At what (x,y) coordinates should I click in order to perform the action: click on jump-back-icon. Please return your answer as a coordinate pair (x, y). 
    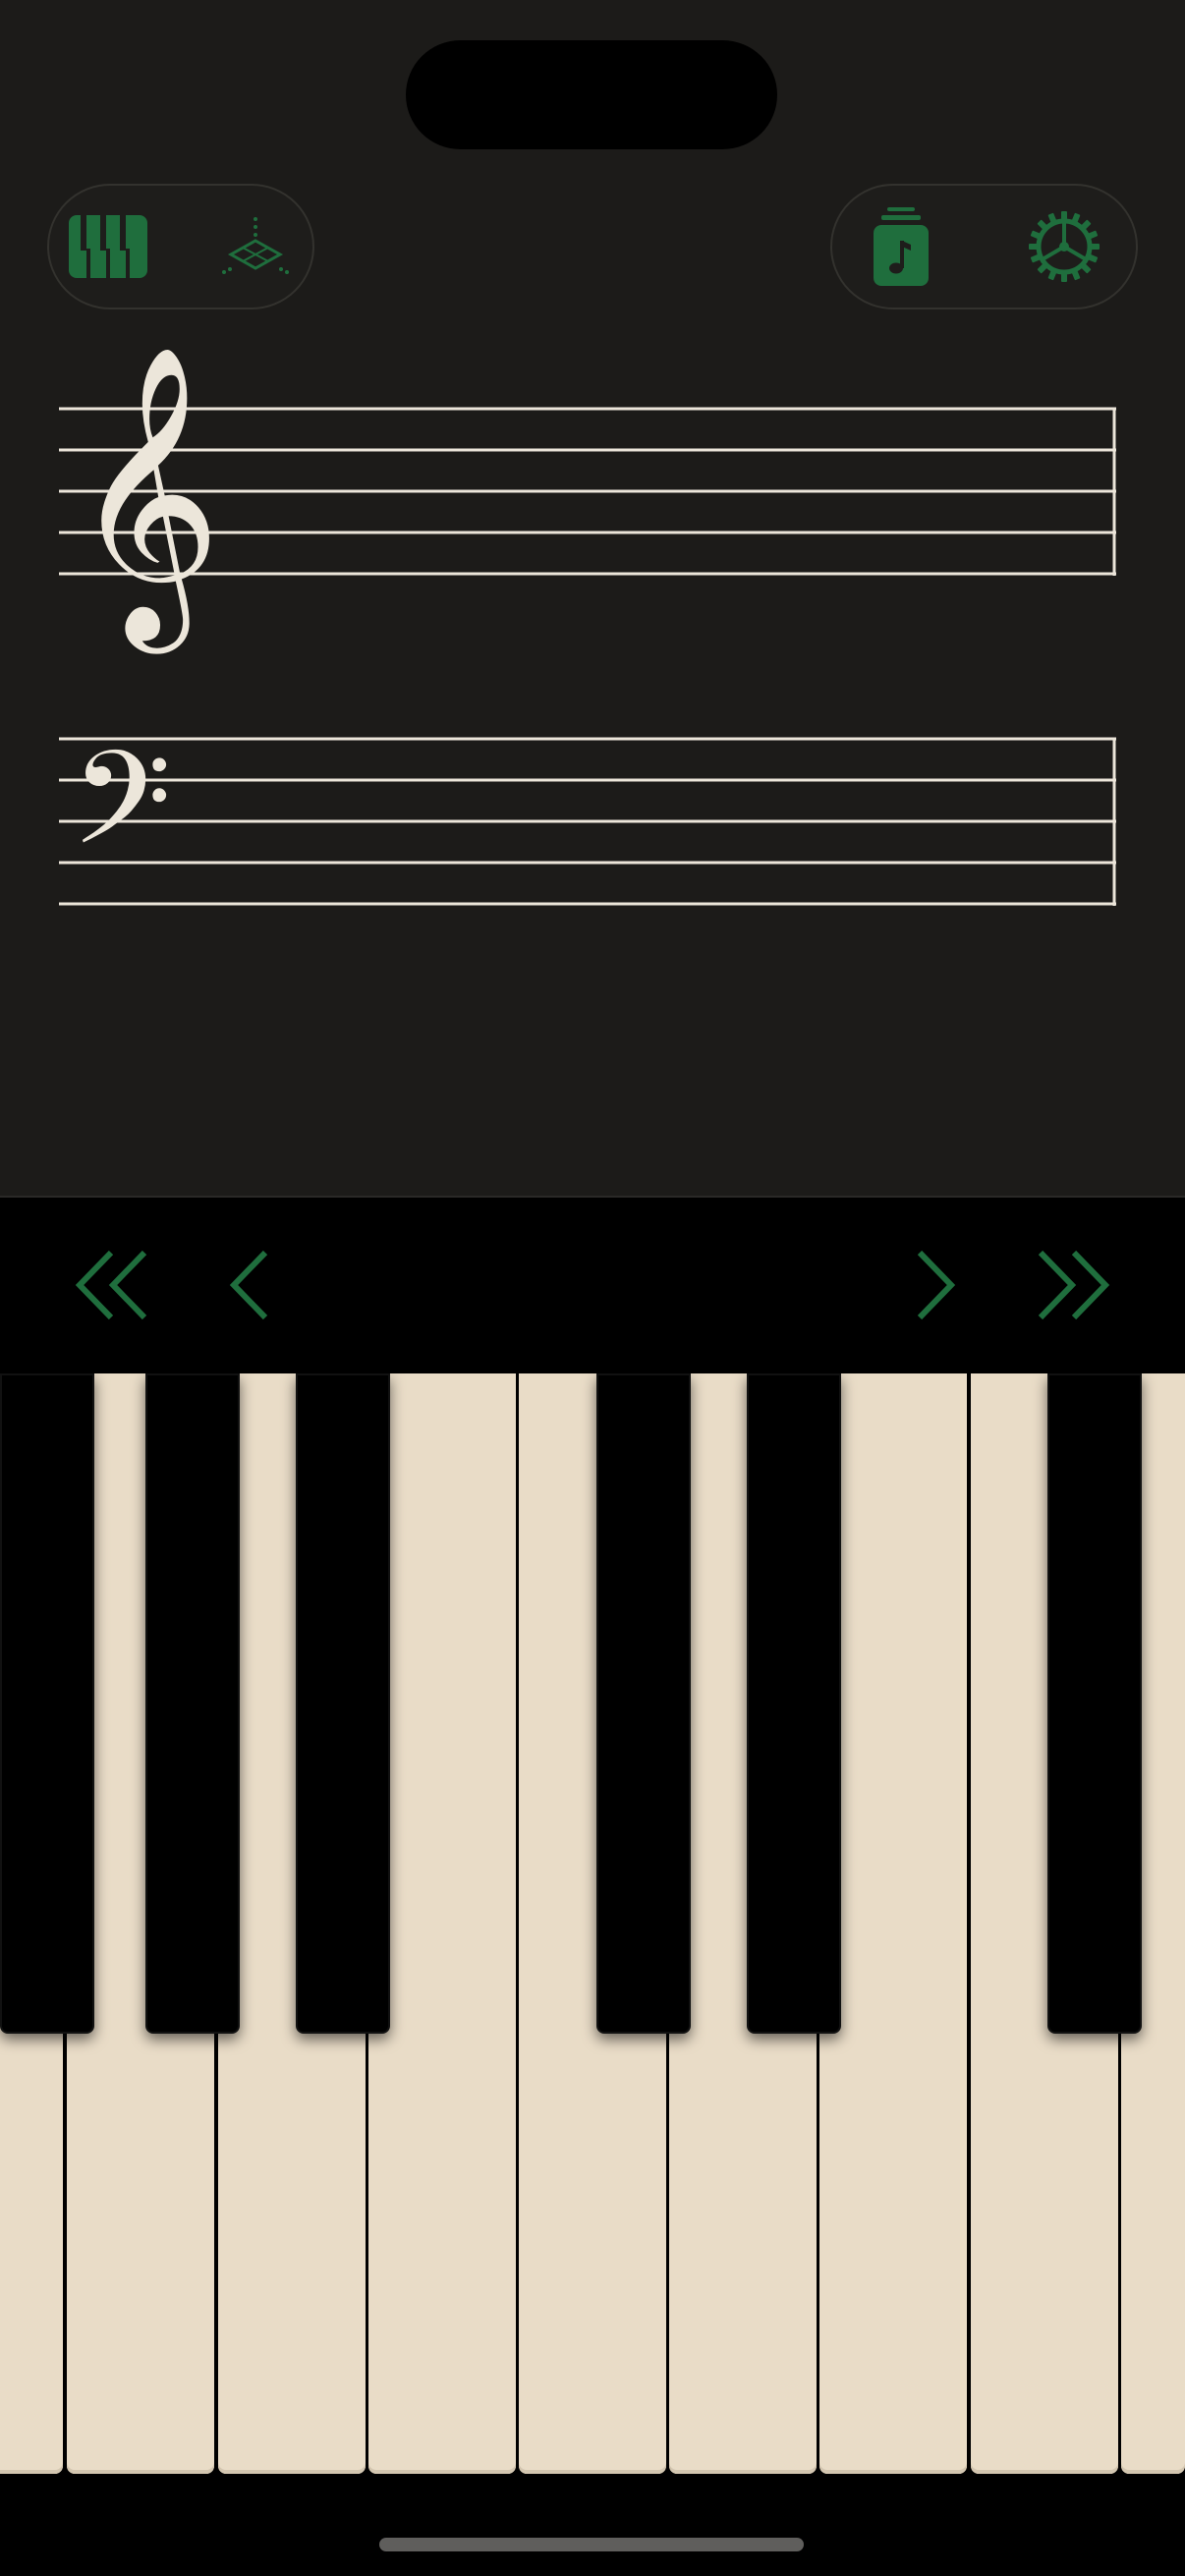
    Looking at the image, I should click on (111, 1285).